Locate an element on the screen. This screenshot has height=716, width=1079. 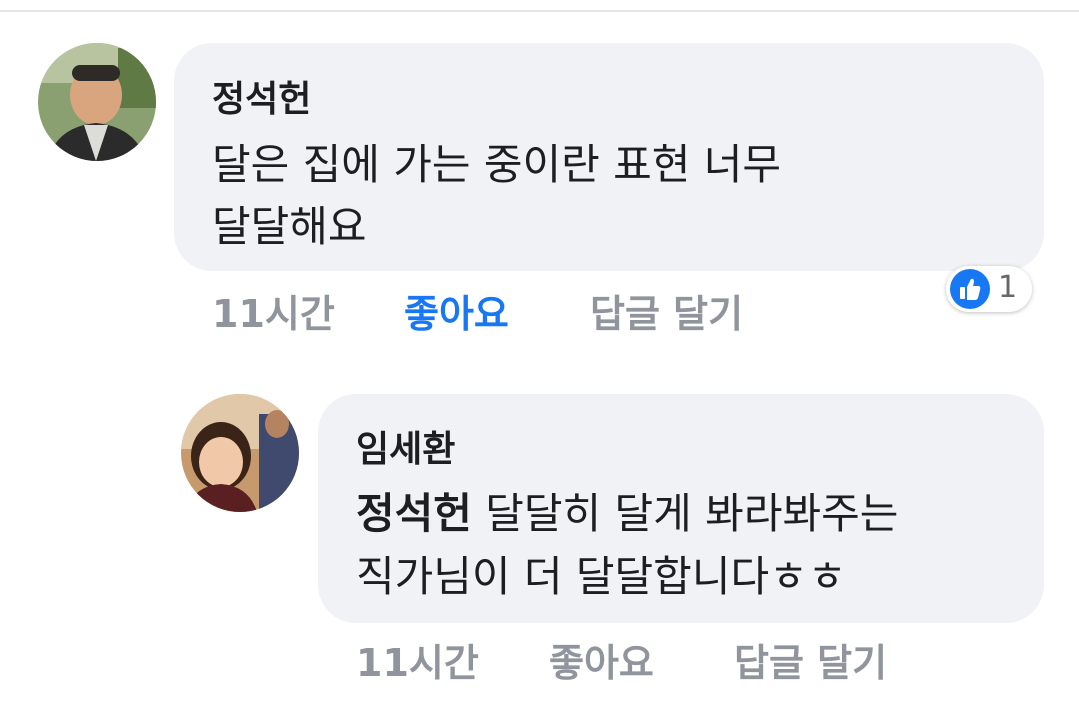
comment-text-line: 직가님이 더 달달합니다ㅎㅎ is located at coordinates (601, 576).